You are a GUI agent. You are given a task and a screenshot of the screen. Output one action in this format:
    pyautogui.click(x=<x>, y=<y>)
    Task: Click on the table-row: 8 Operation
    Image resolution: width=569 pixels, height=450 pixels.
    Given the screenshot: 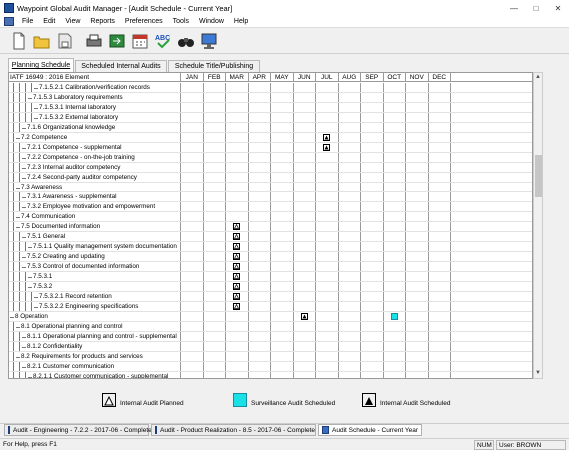 What is the action you would take?
    pyautogui.click(x=270, y=316)
    